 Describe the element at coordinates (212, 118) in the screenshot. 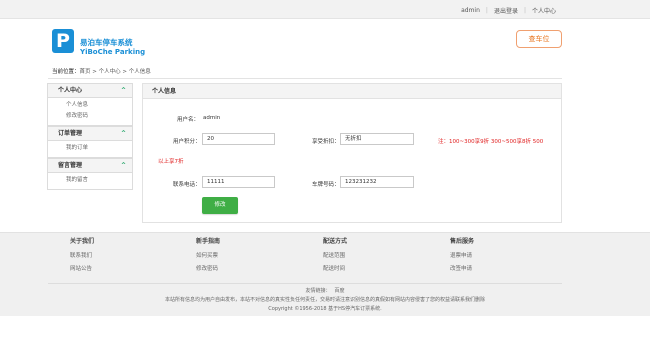

I see `username-value: admin` at that location.